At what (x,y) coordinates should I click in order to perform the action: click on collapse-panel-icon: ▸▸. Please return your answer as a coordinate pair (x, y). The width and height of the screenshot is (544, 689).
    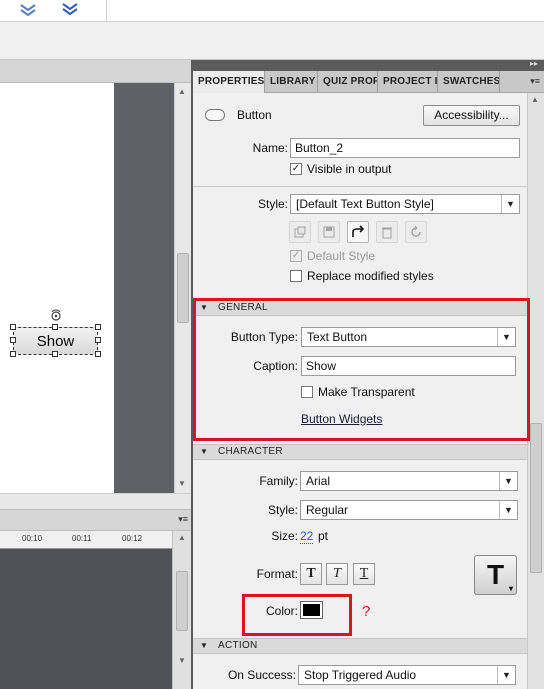
    Looking at the image, I should click on (534, 63).